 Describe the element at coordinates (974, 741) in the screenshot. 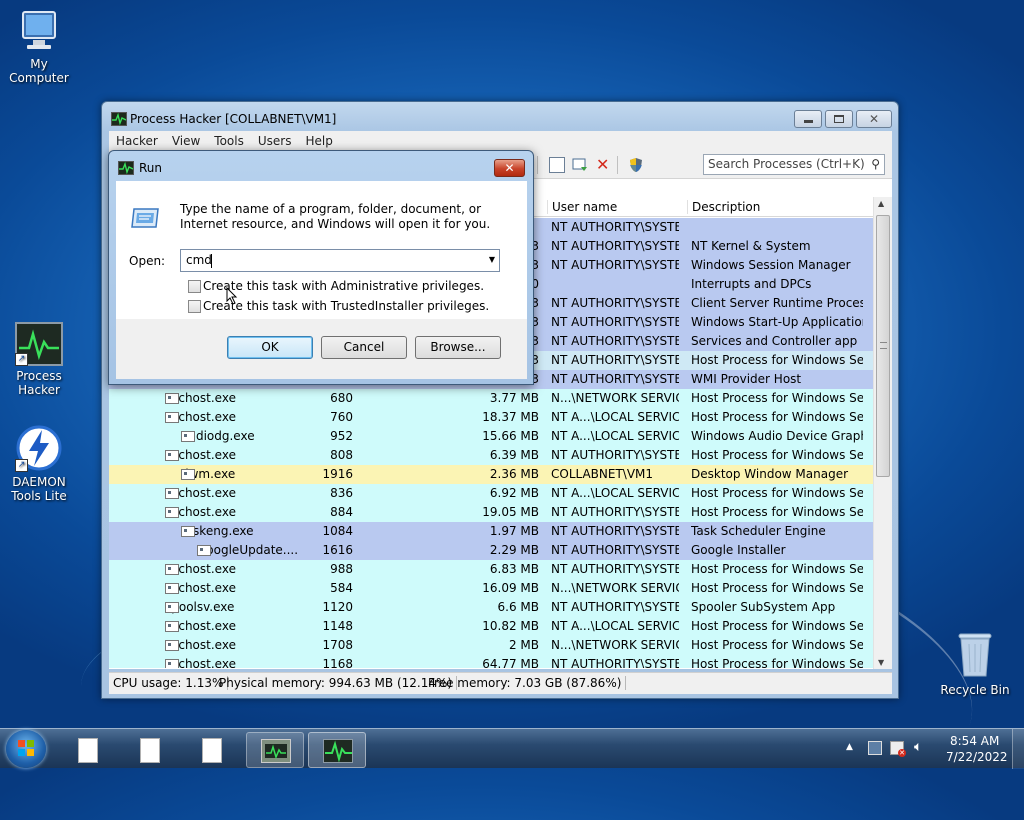

I see `clock-time: 8:54 AM` at that location.